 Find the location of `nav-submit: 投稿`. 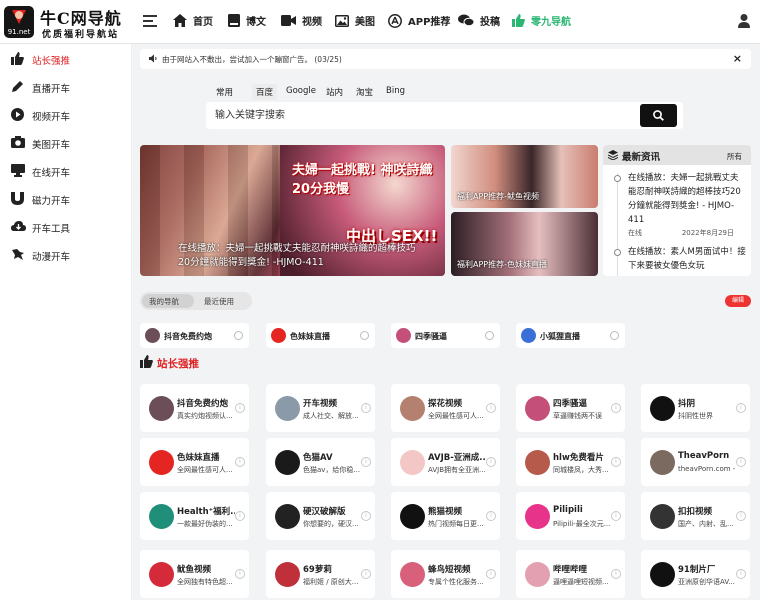

nav-submit: 投稿 is located at coordinates (479, 22).